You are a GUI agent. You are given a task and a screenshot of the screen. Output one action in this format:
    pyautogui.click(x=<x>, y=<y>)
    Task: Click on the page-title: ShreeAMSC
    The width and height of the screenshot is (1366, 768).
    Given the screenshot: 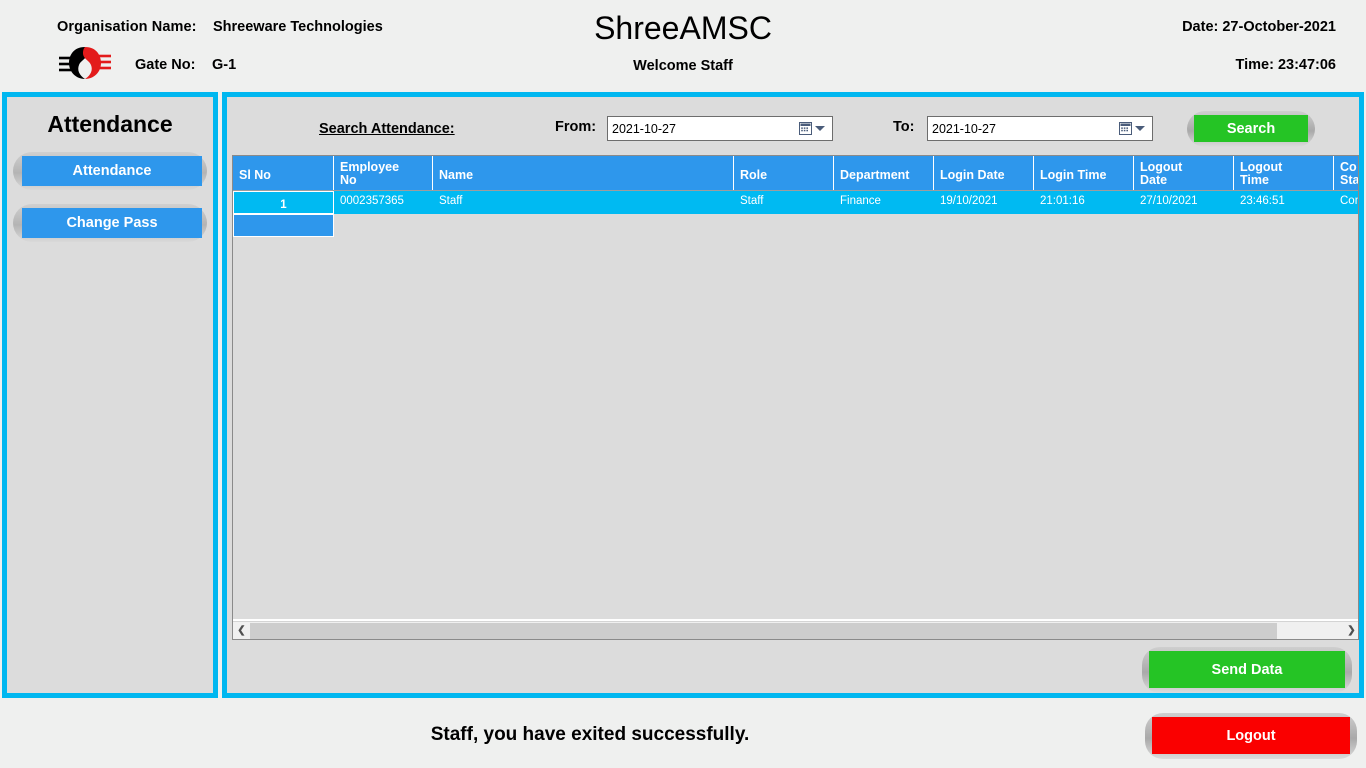 What is the action you would take?
    pyautogui.click(x=683, y=28)
    